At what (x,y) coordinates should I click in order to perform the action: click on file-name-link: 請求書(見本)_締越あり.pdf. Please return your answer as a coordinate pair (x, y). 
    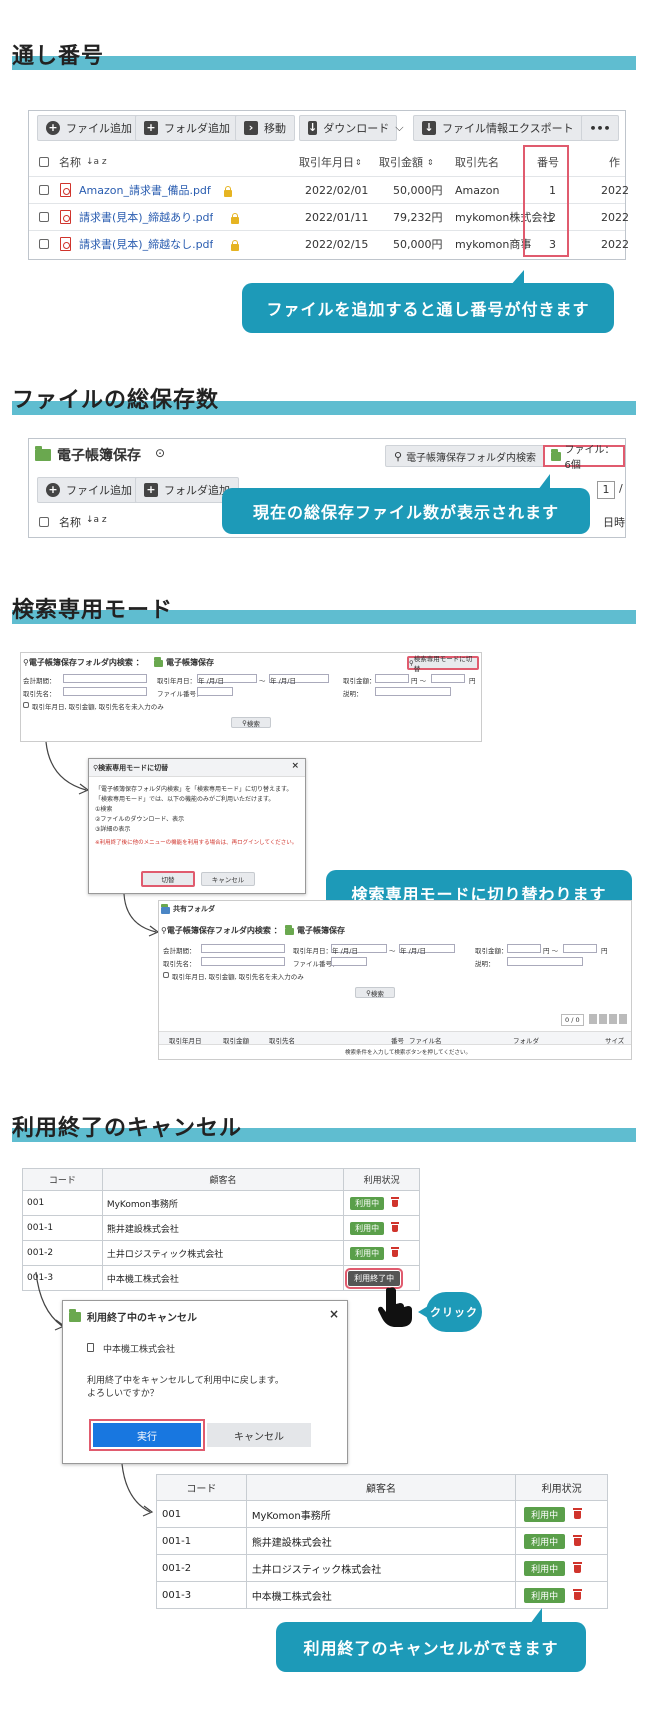
    Looking at the image, I should click on (146, 217).